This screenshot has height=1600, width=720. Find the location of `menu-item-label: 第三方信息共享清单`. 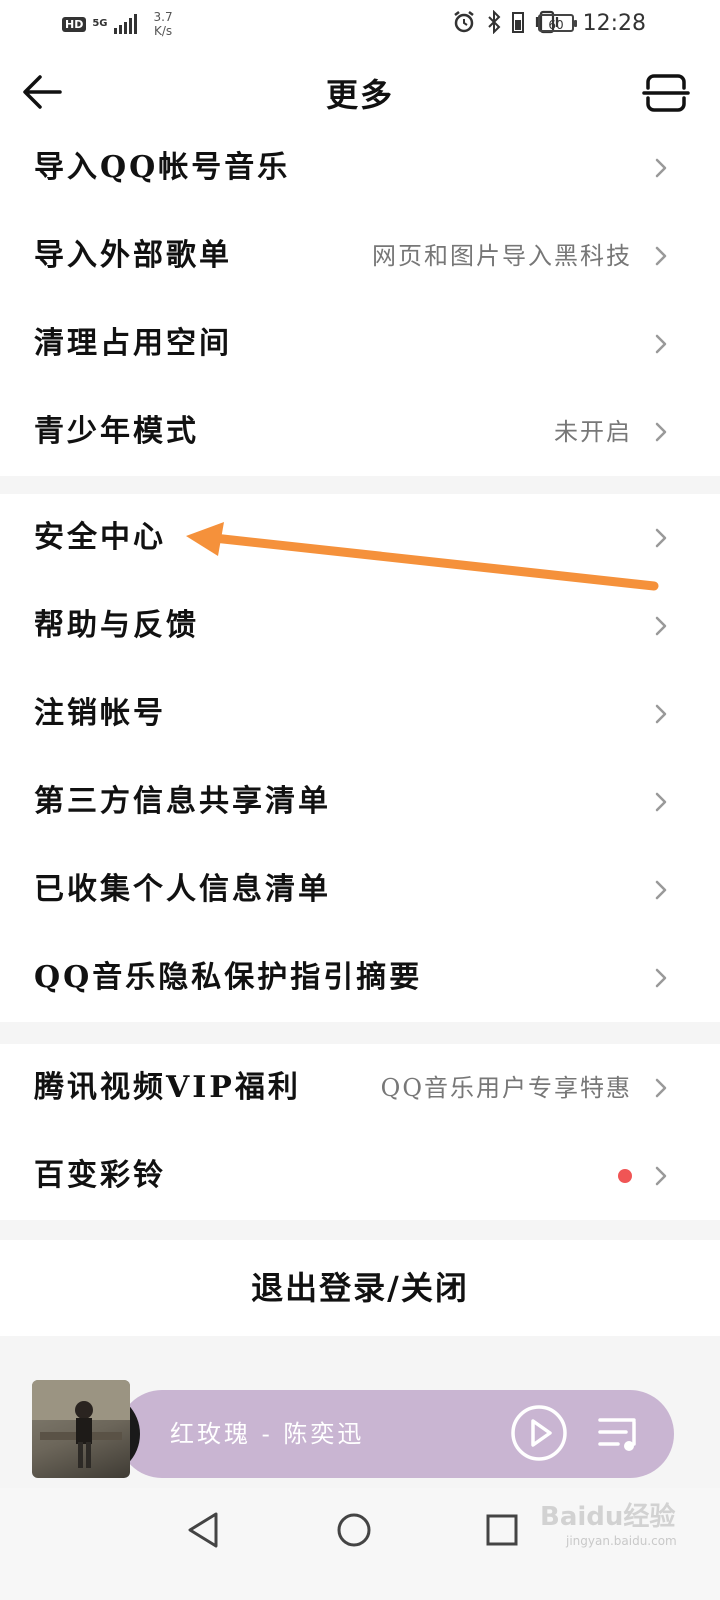

menu-item-label: 第三方信息共享清单 is located at coordinates (182, 801).